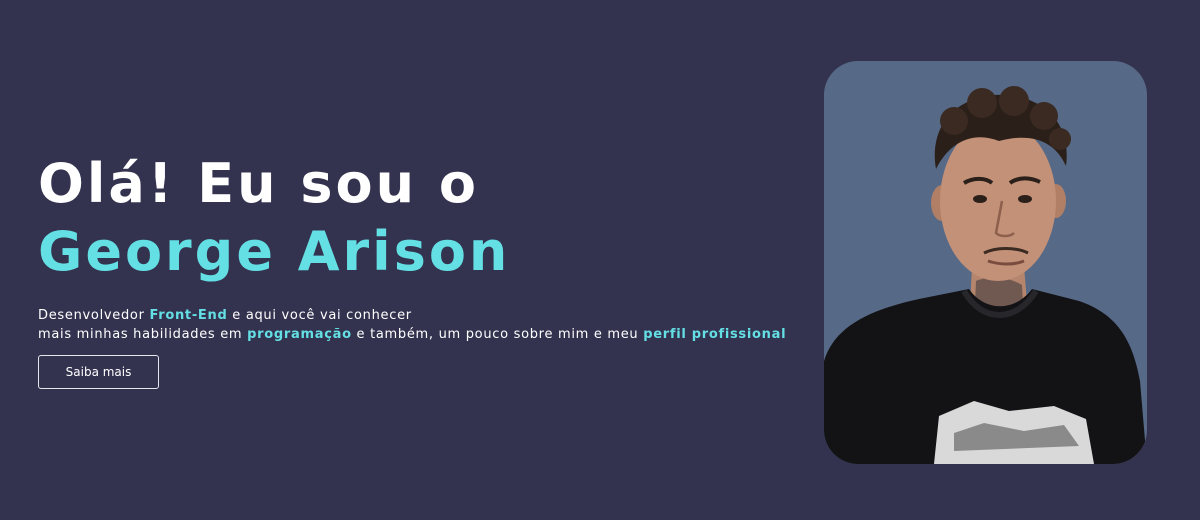 This screenshot has height=520, width=1200. I want to click on highlight-programacao: programação, so click(299, 334).